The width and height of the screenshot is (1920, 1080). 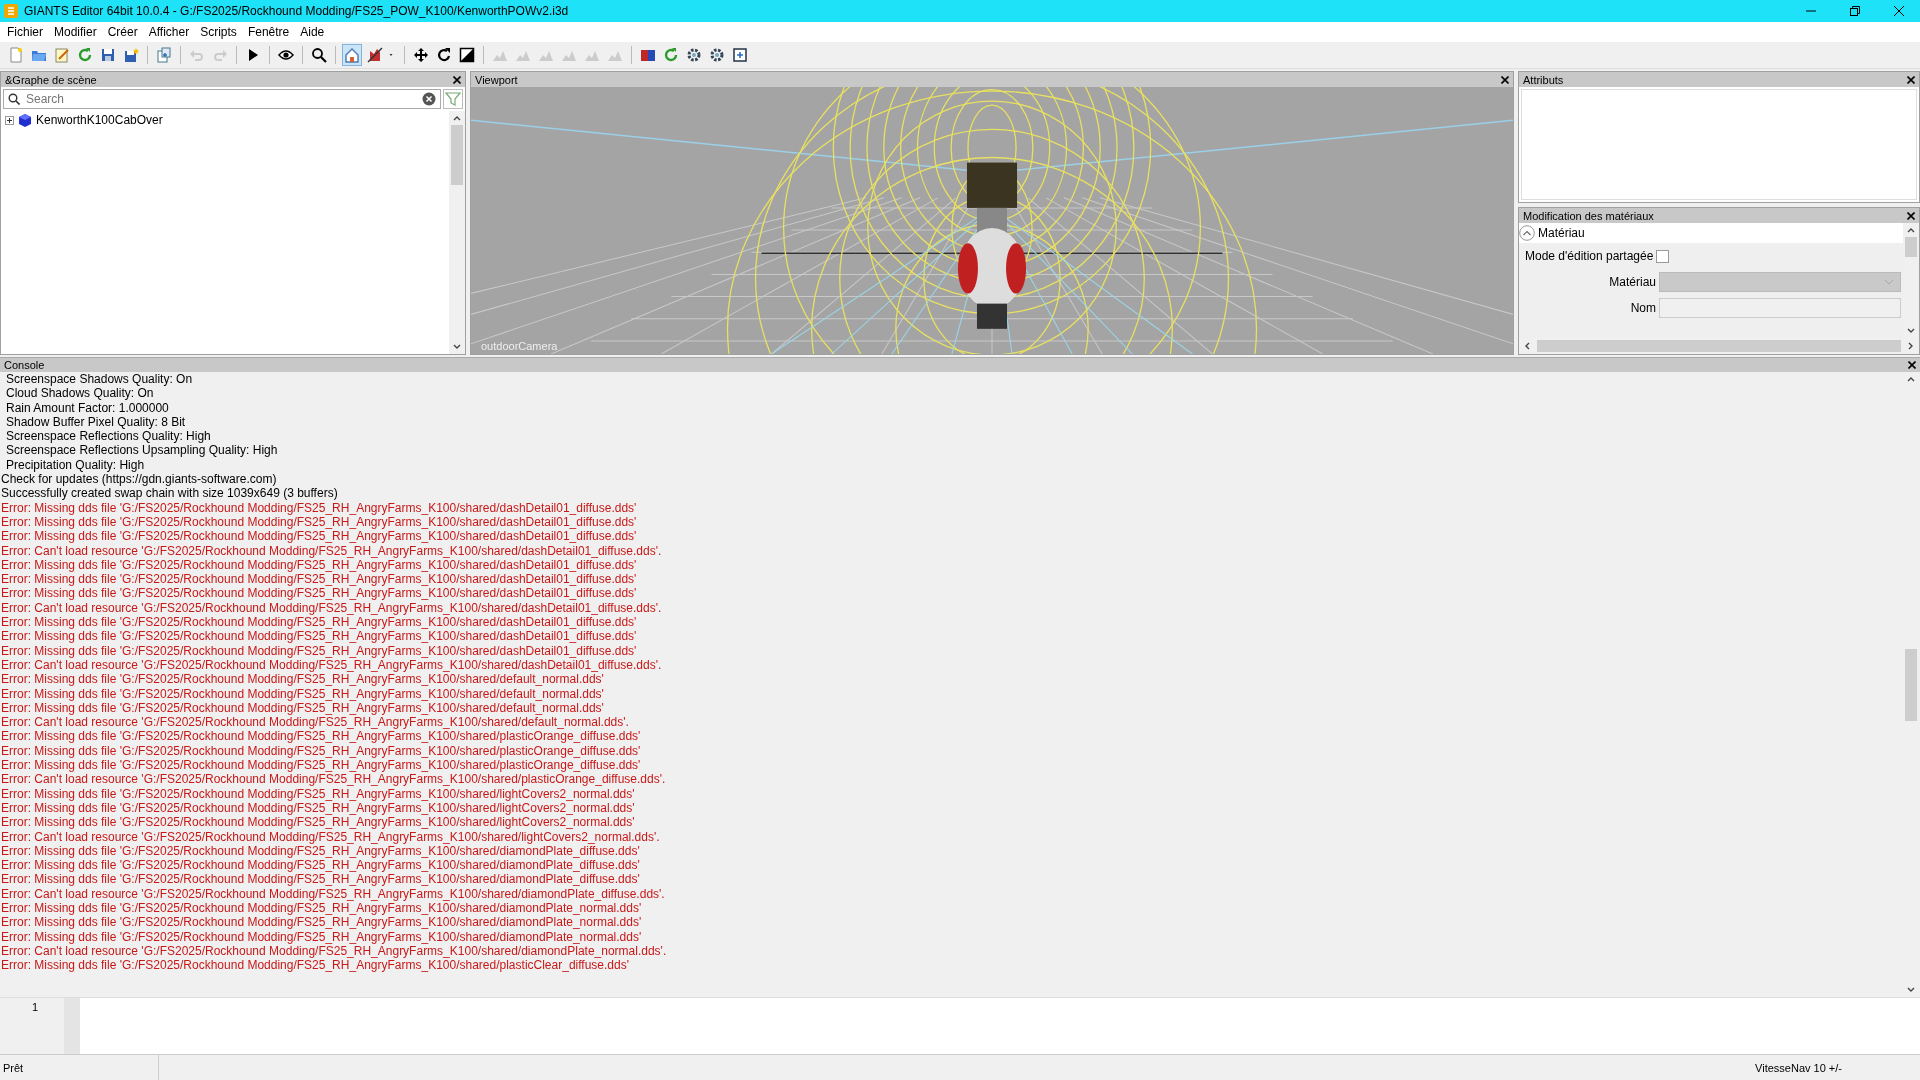 What do you see at coordinates (1663, 256) in the screenshot?
I see `checkbox` at bounding box center [1663, 256].